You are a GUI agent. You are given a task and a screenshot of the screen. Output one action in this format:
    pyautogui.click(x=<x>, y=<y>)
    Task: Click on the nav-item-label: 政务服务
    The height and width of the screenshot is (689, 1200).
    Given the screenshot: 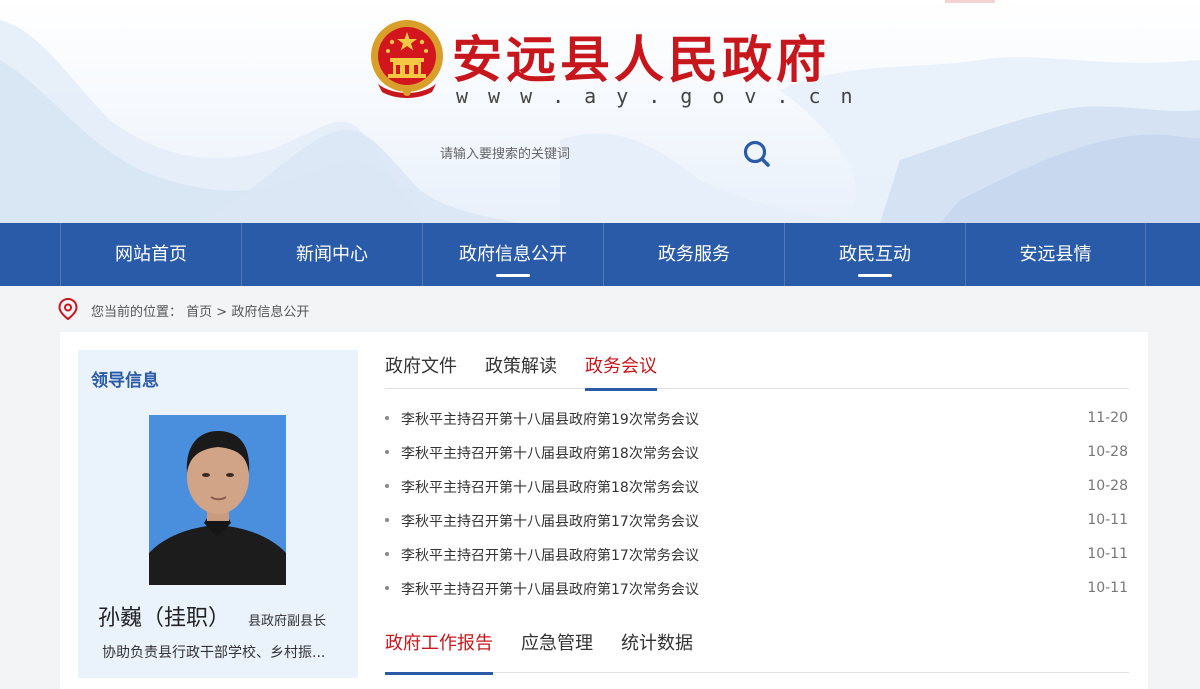 What is the action you would take?
    pyautogui.click(x=694, y=254)
    